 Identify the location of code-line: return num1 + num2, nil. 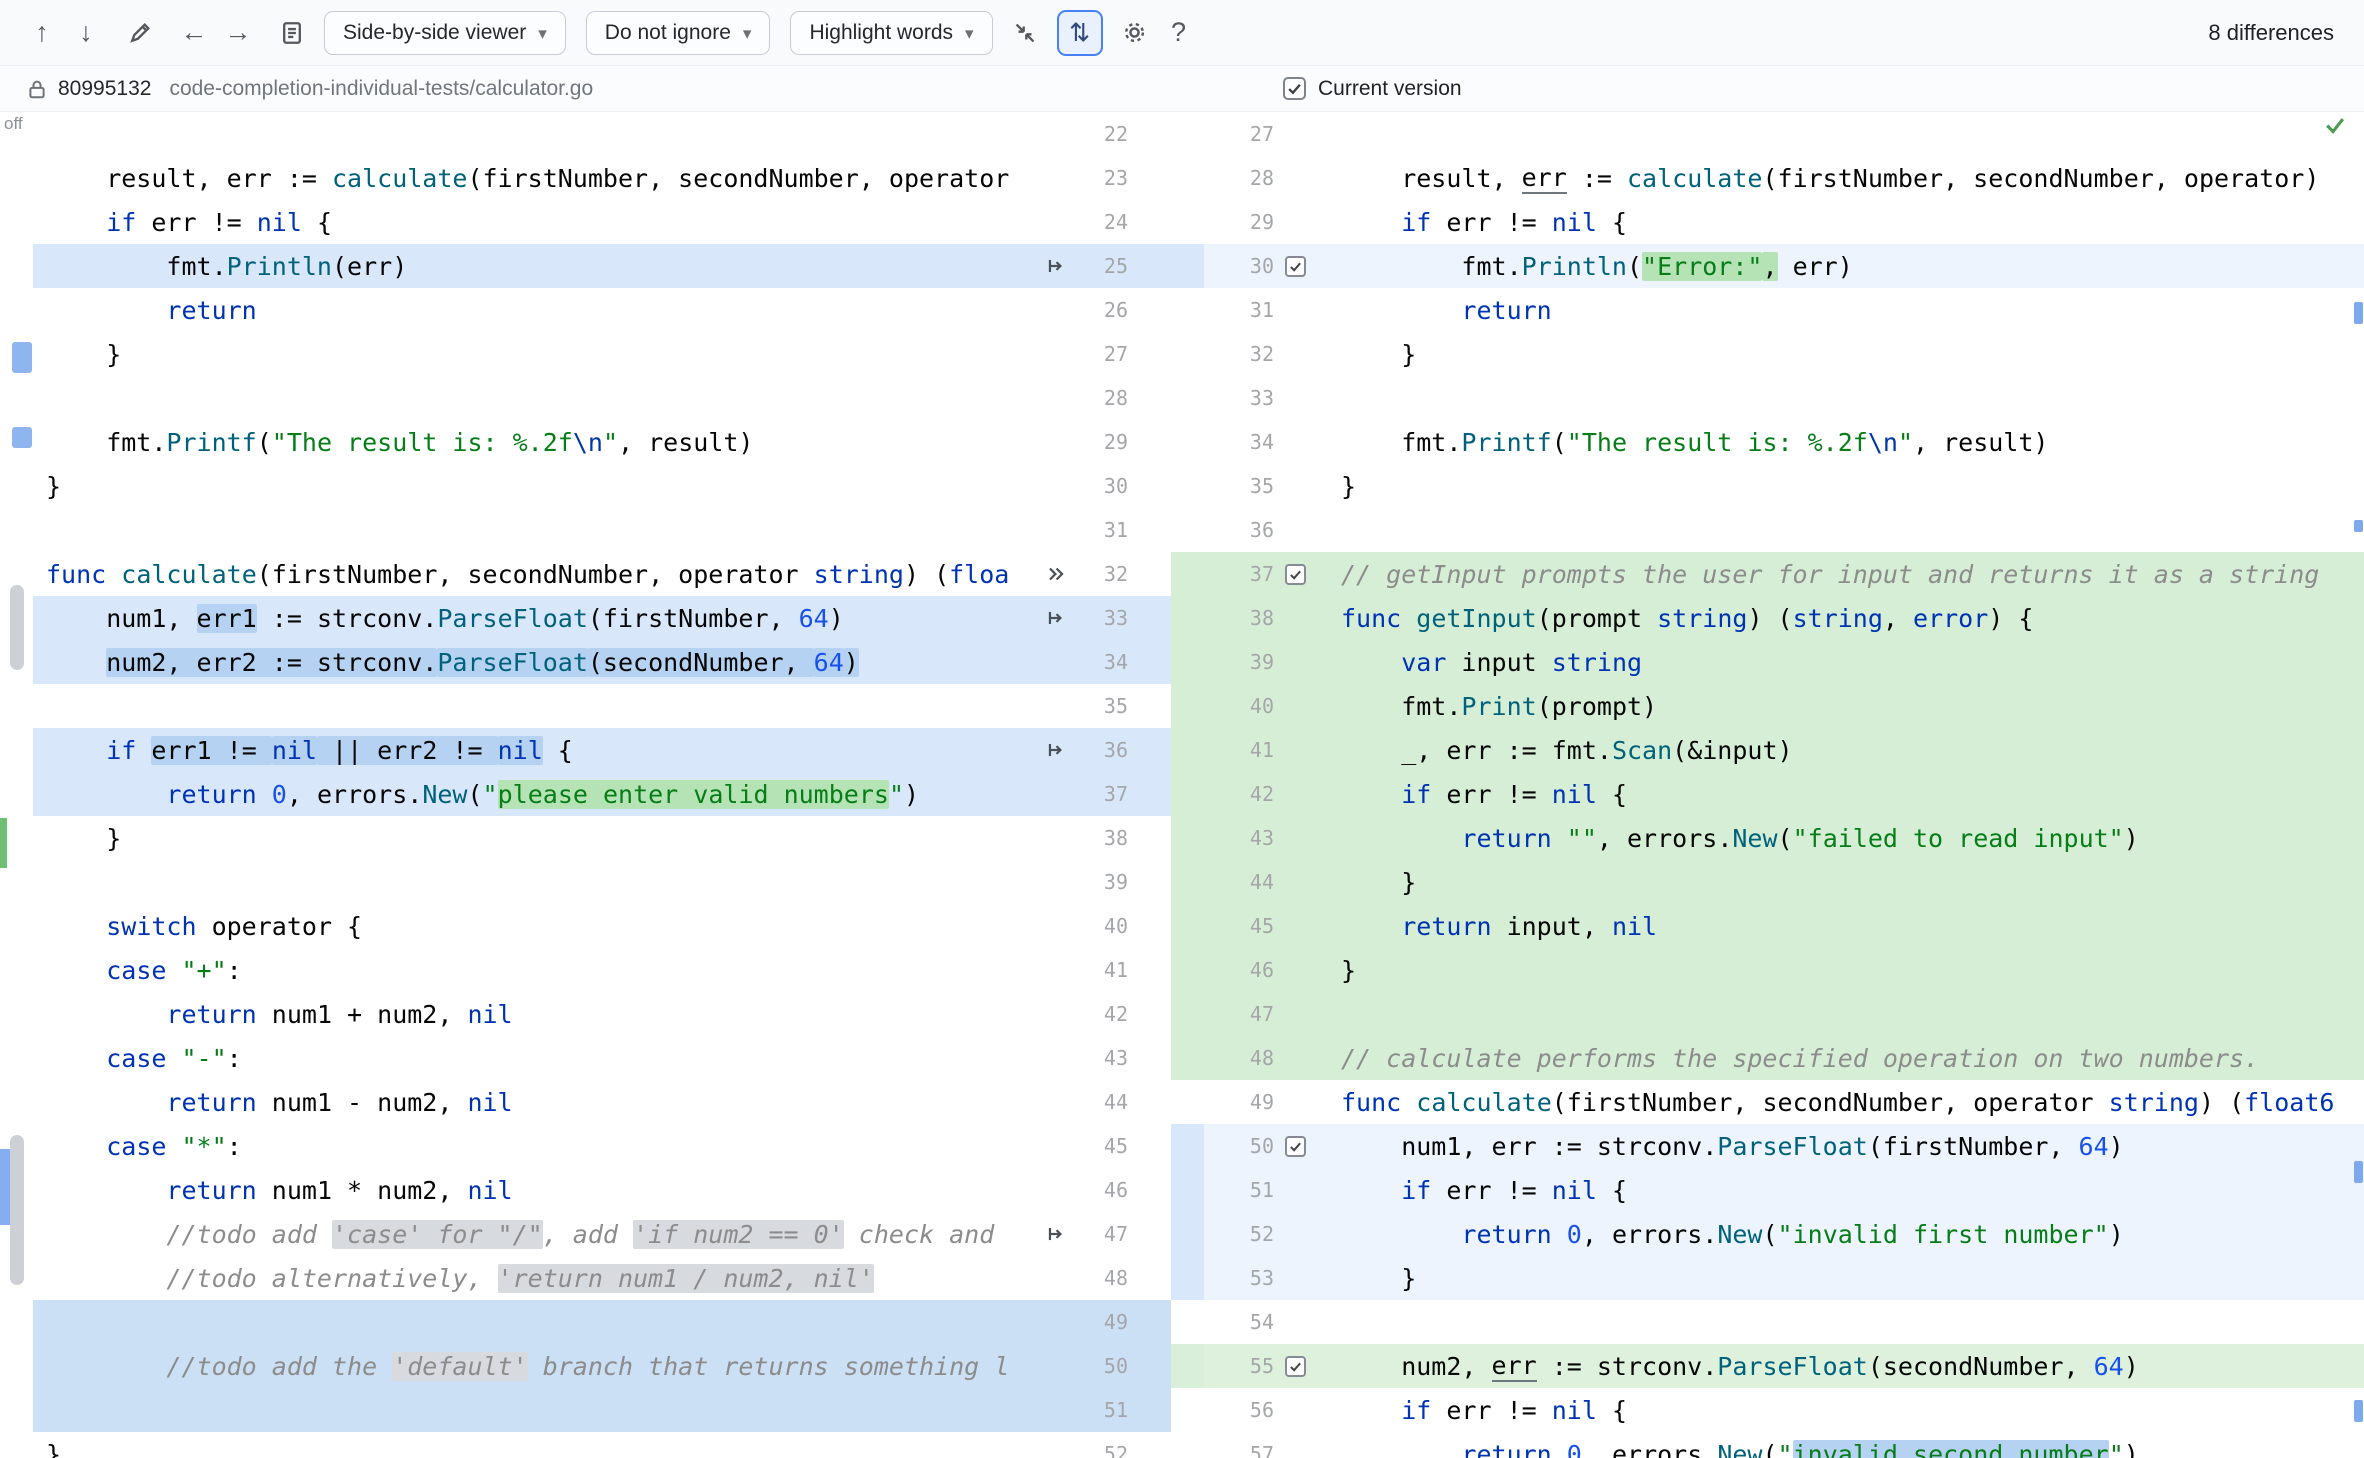
(535, 1014).